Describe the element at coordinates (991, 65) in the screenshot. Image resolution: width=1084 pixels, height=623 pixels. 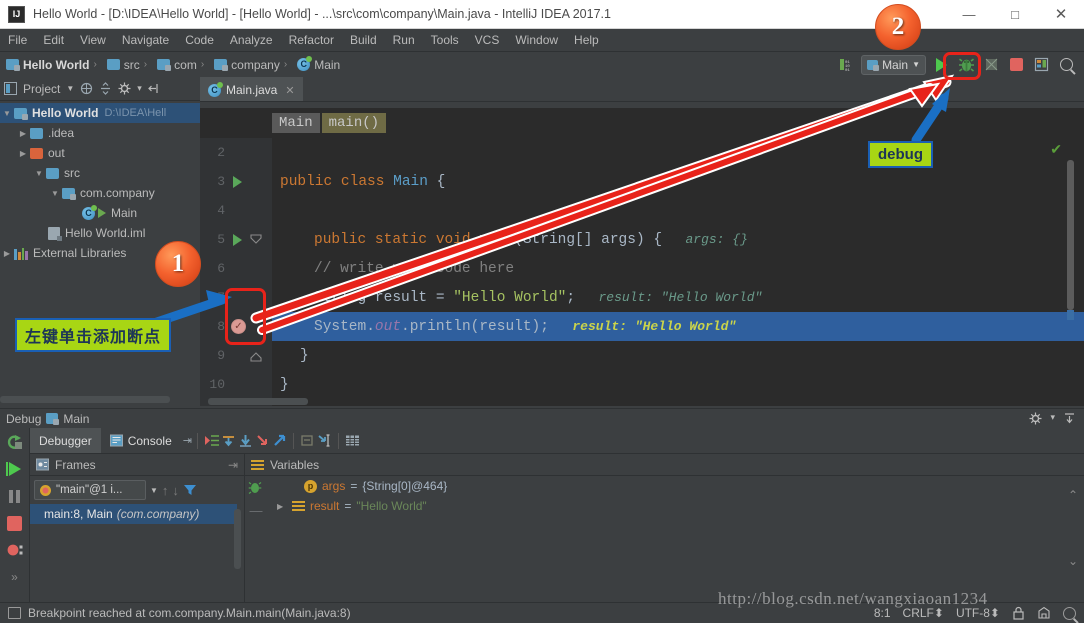
I see `run-with-coverage-button` at that location.